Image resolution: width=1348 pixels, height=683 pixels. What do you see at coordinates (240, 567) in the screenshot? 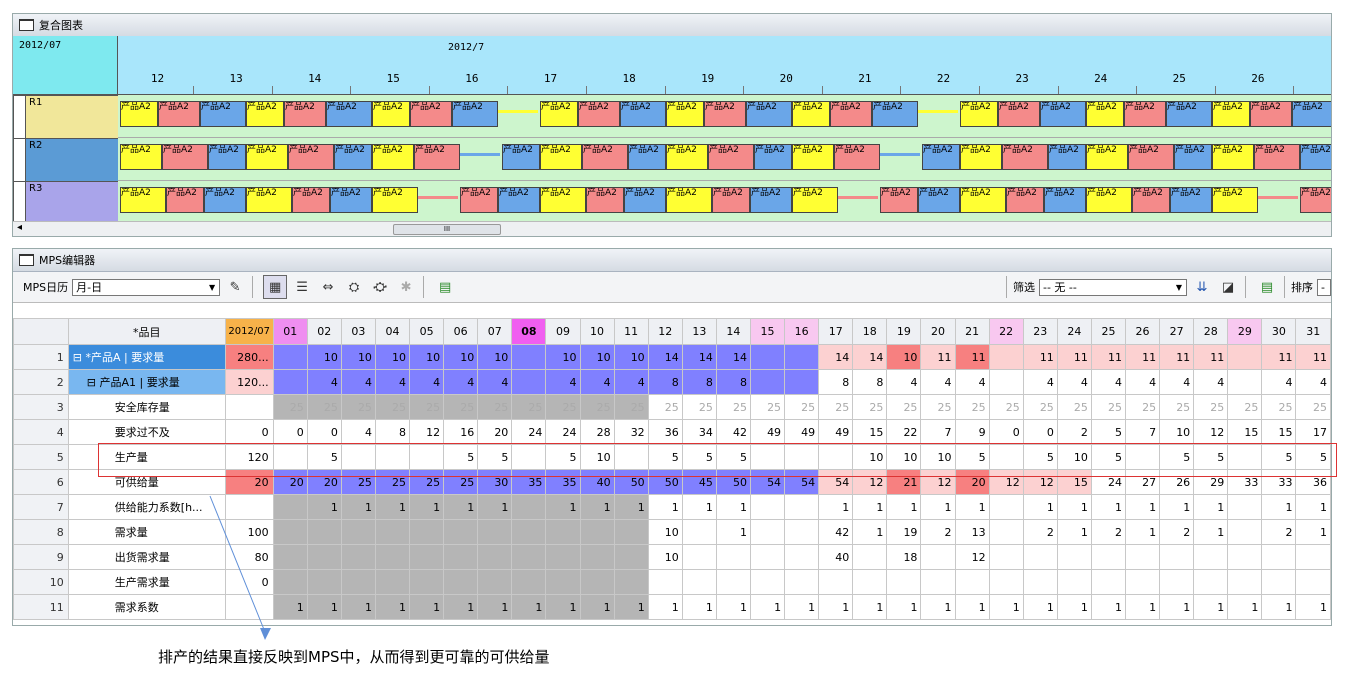
I see `annotation-arrow` at bounding box center [240, 567].